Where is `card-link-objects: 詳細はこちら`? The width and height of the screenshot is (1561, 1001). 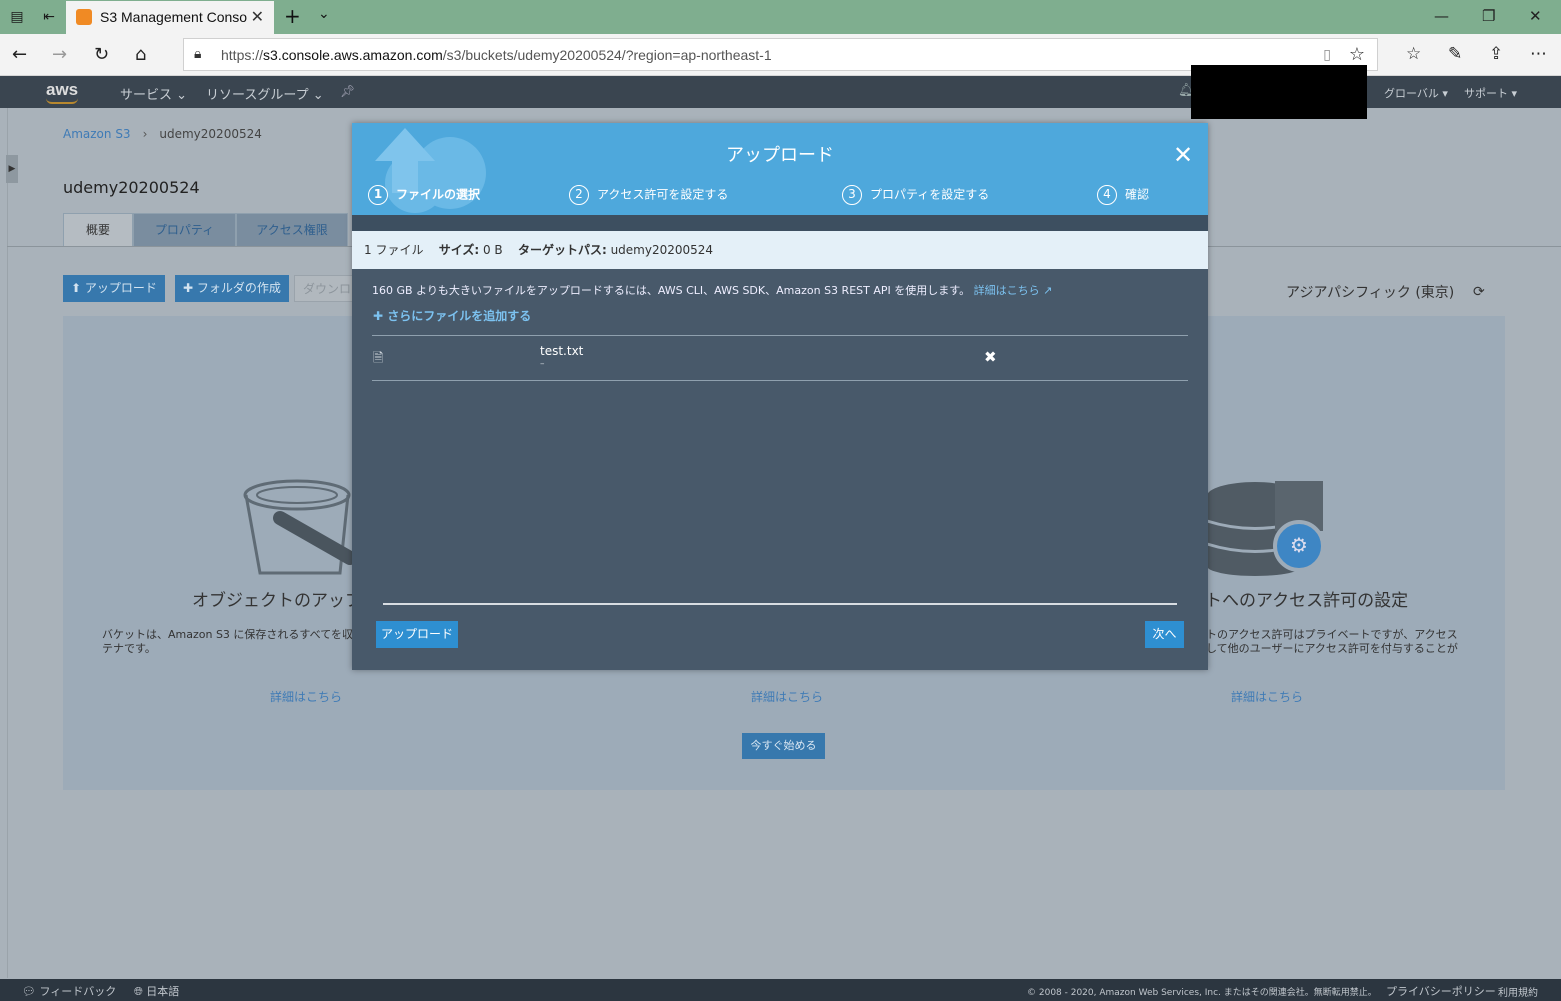
card-link-objects: 詳細はこちら is located at coordinates (306, 696).